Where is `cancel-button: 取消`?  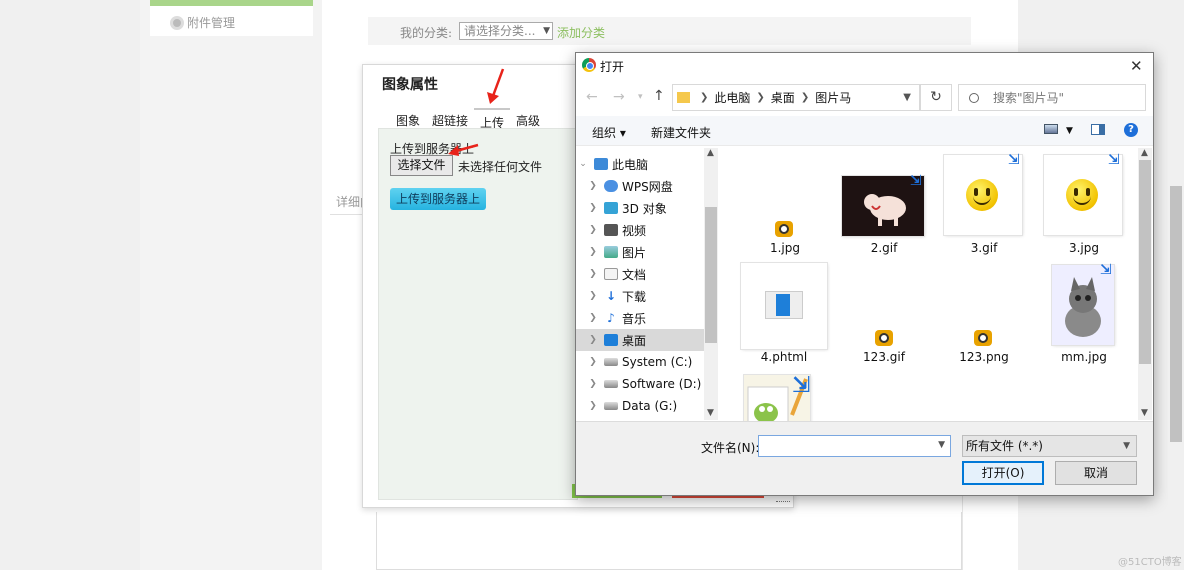
cancel-button: 取消 is located at coordinates (1096, 473).